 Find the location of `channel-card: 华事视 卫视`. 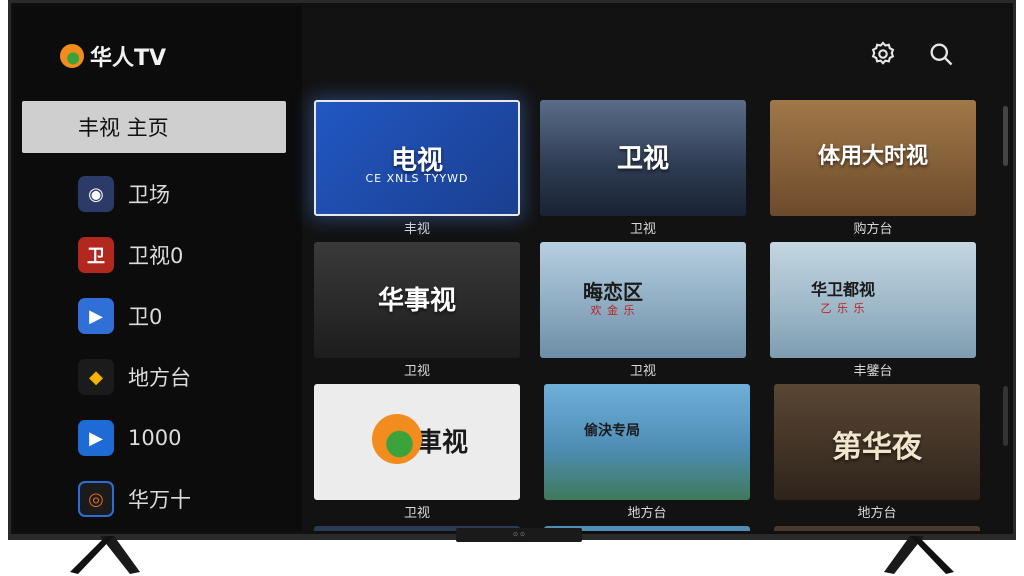

channel-card: 华事视 卫视 is located at coordinates (417, 310).